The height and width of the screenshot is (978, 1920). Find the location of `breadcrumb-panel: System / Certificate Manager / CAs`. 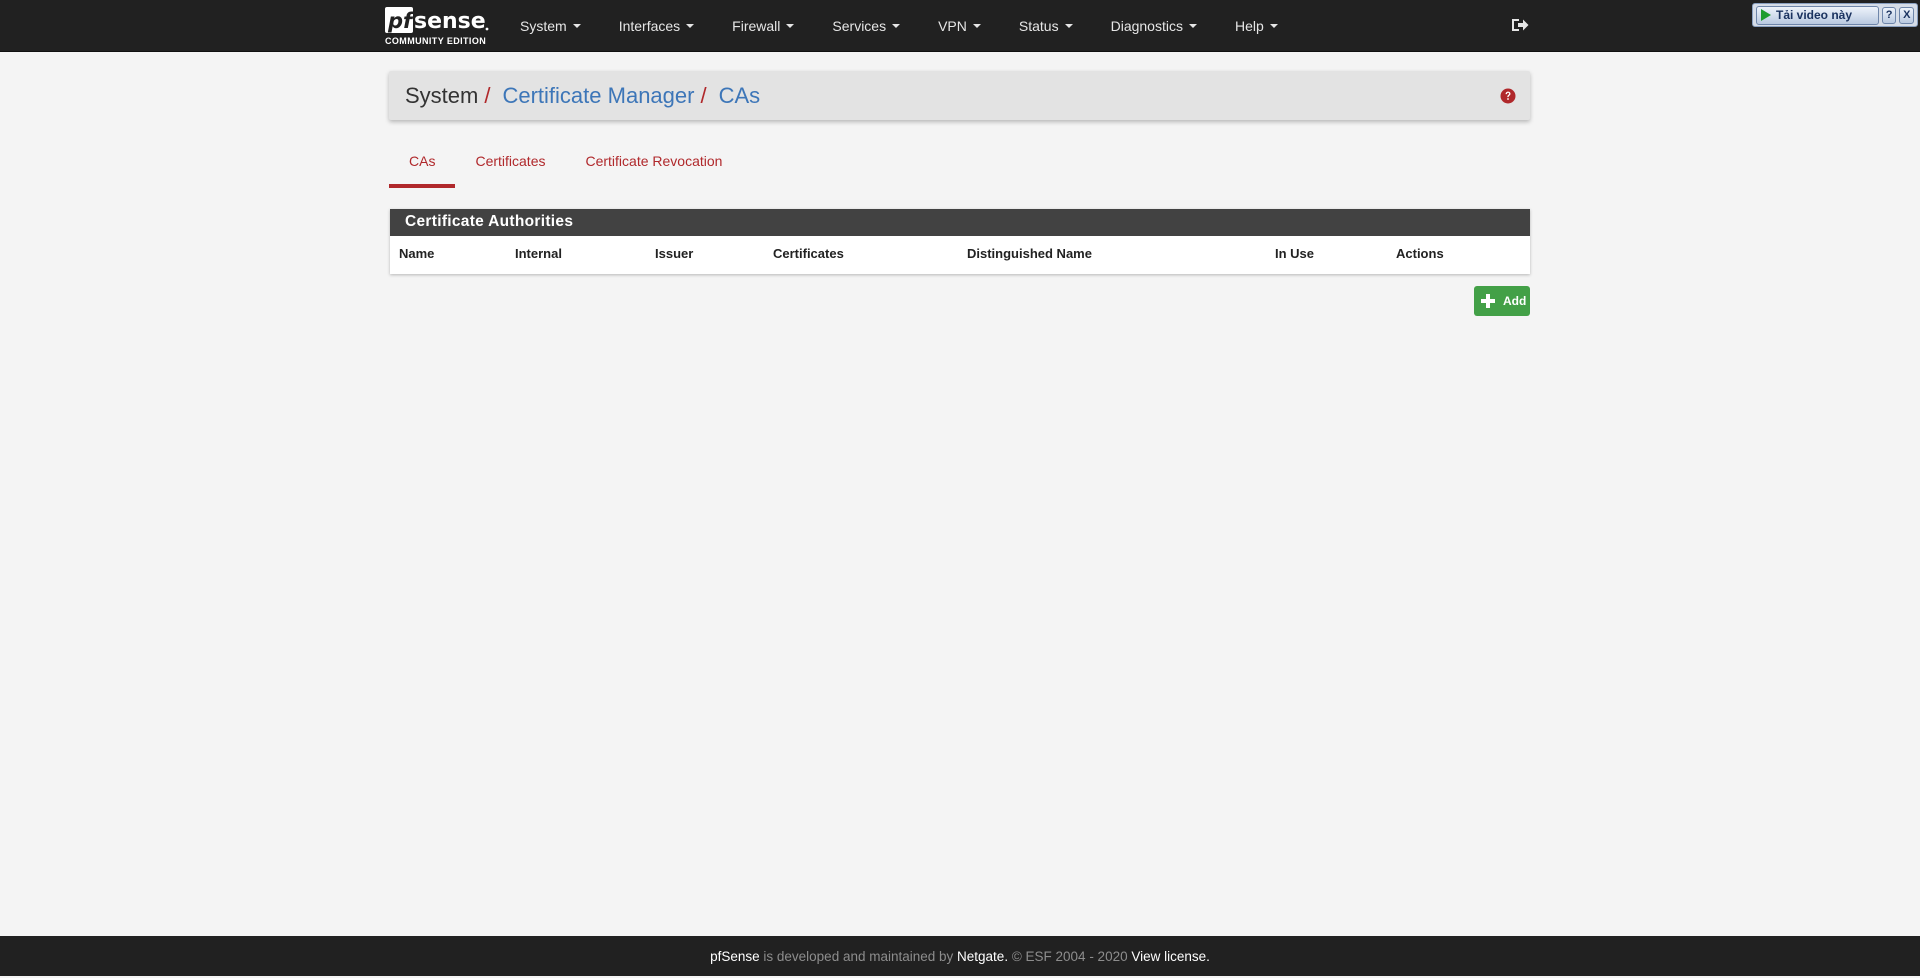

breadcrumb-panel: System / Certificate Manager / CAs is located at coordinates (959, 95).